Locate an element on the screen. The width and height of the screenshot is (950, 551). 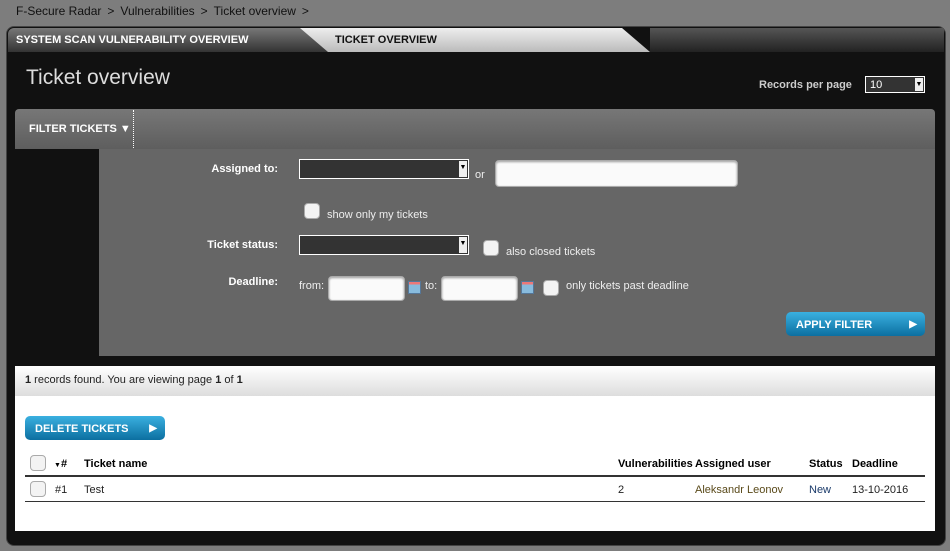
row-checkbox is located at coordinates (38, 489).